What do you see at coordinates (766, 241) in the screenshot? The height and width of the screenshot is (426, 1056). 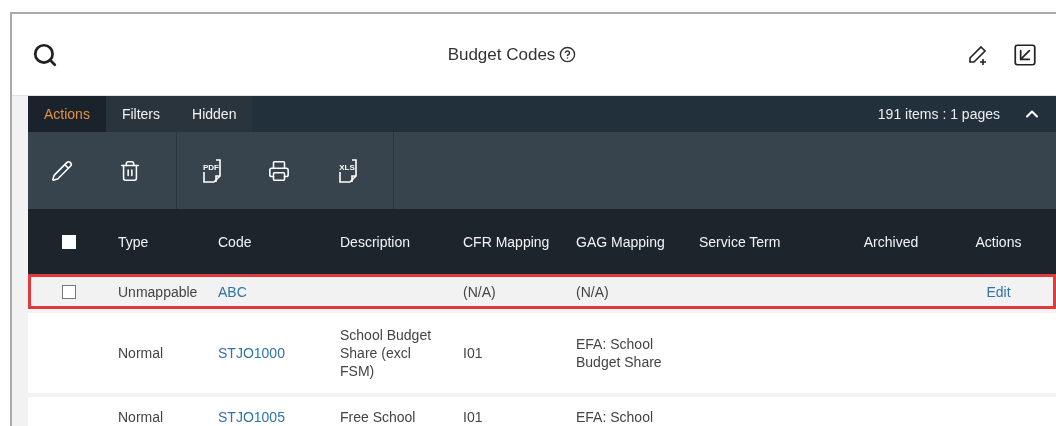 I see `column-header: Service Term` at bounding box center [766, 241].